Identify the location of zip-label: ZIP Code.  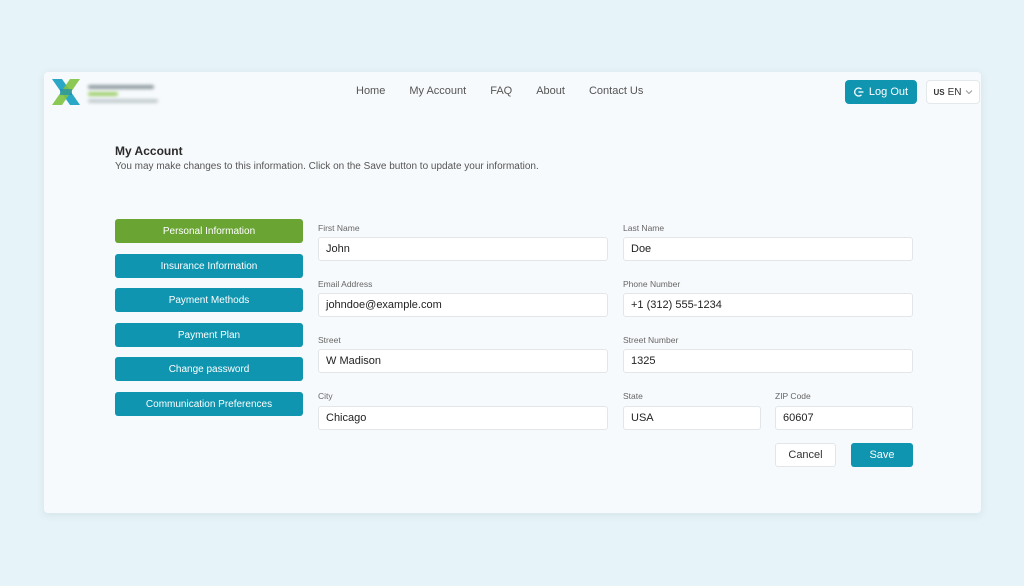
(793, 396).